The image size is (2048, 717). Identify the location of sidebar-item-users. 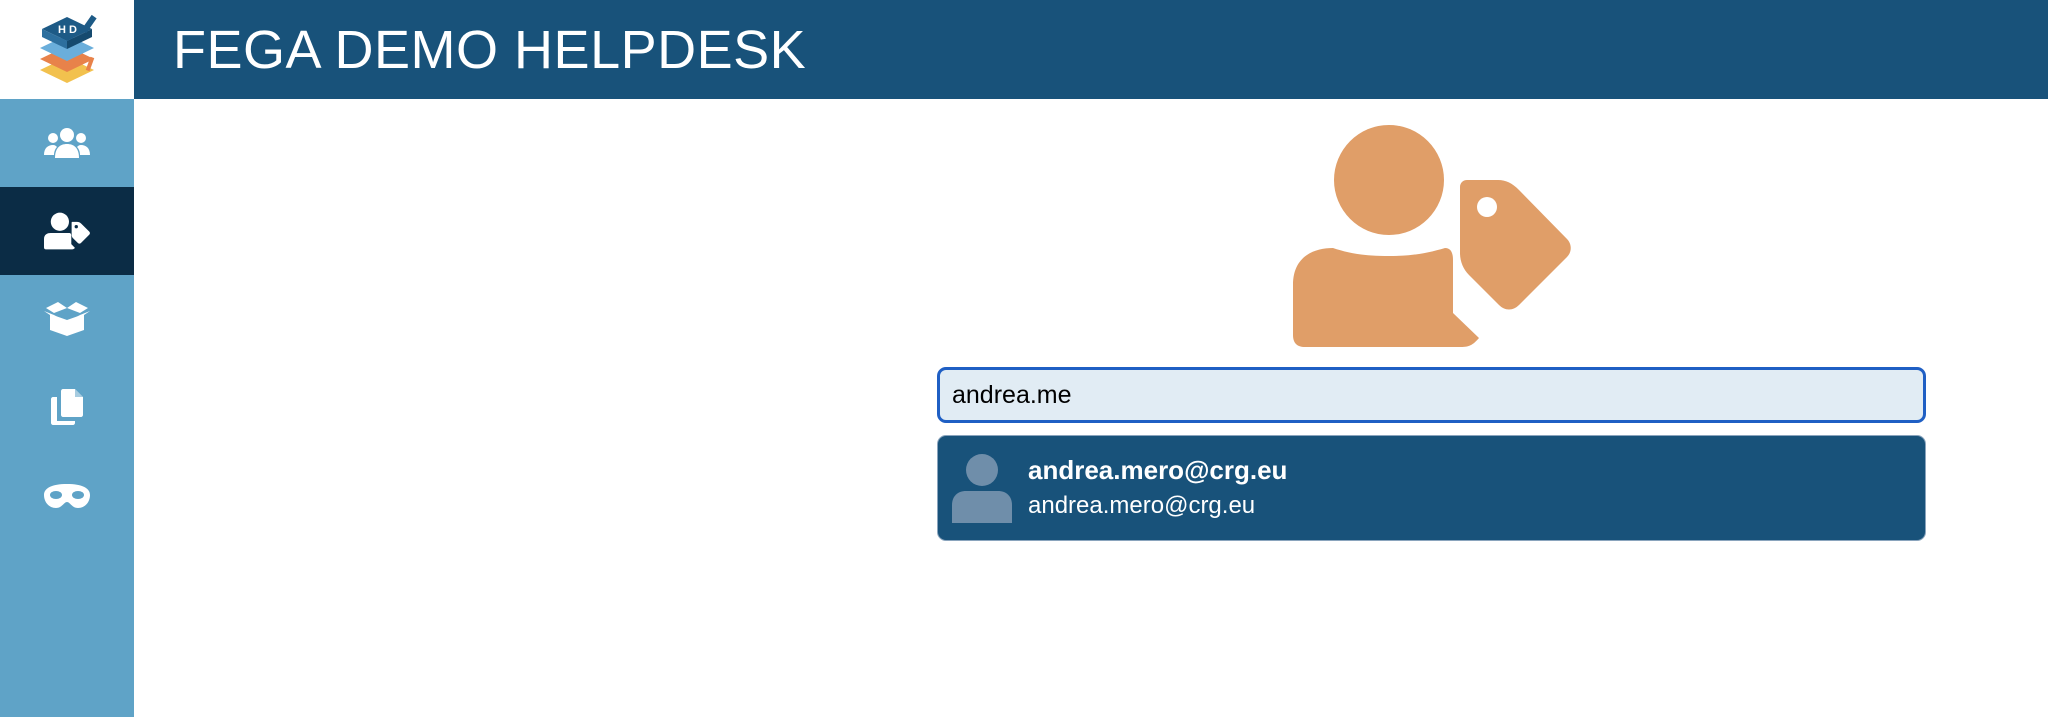
(67, 143).